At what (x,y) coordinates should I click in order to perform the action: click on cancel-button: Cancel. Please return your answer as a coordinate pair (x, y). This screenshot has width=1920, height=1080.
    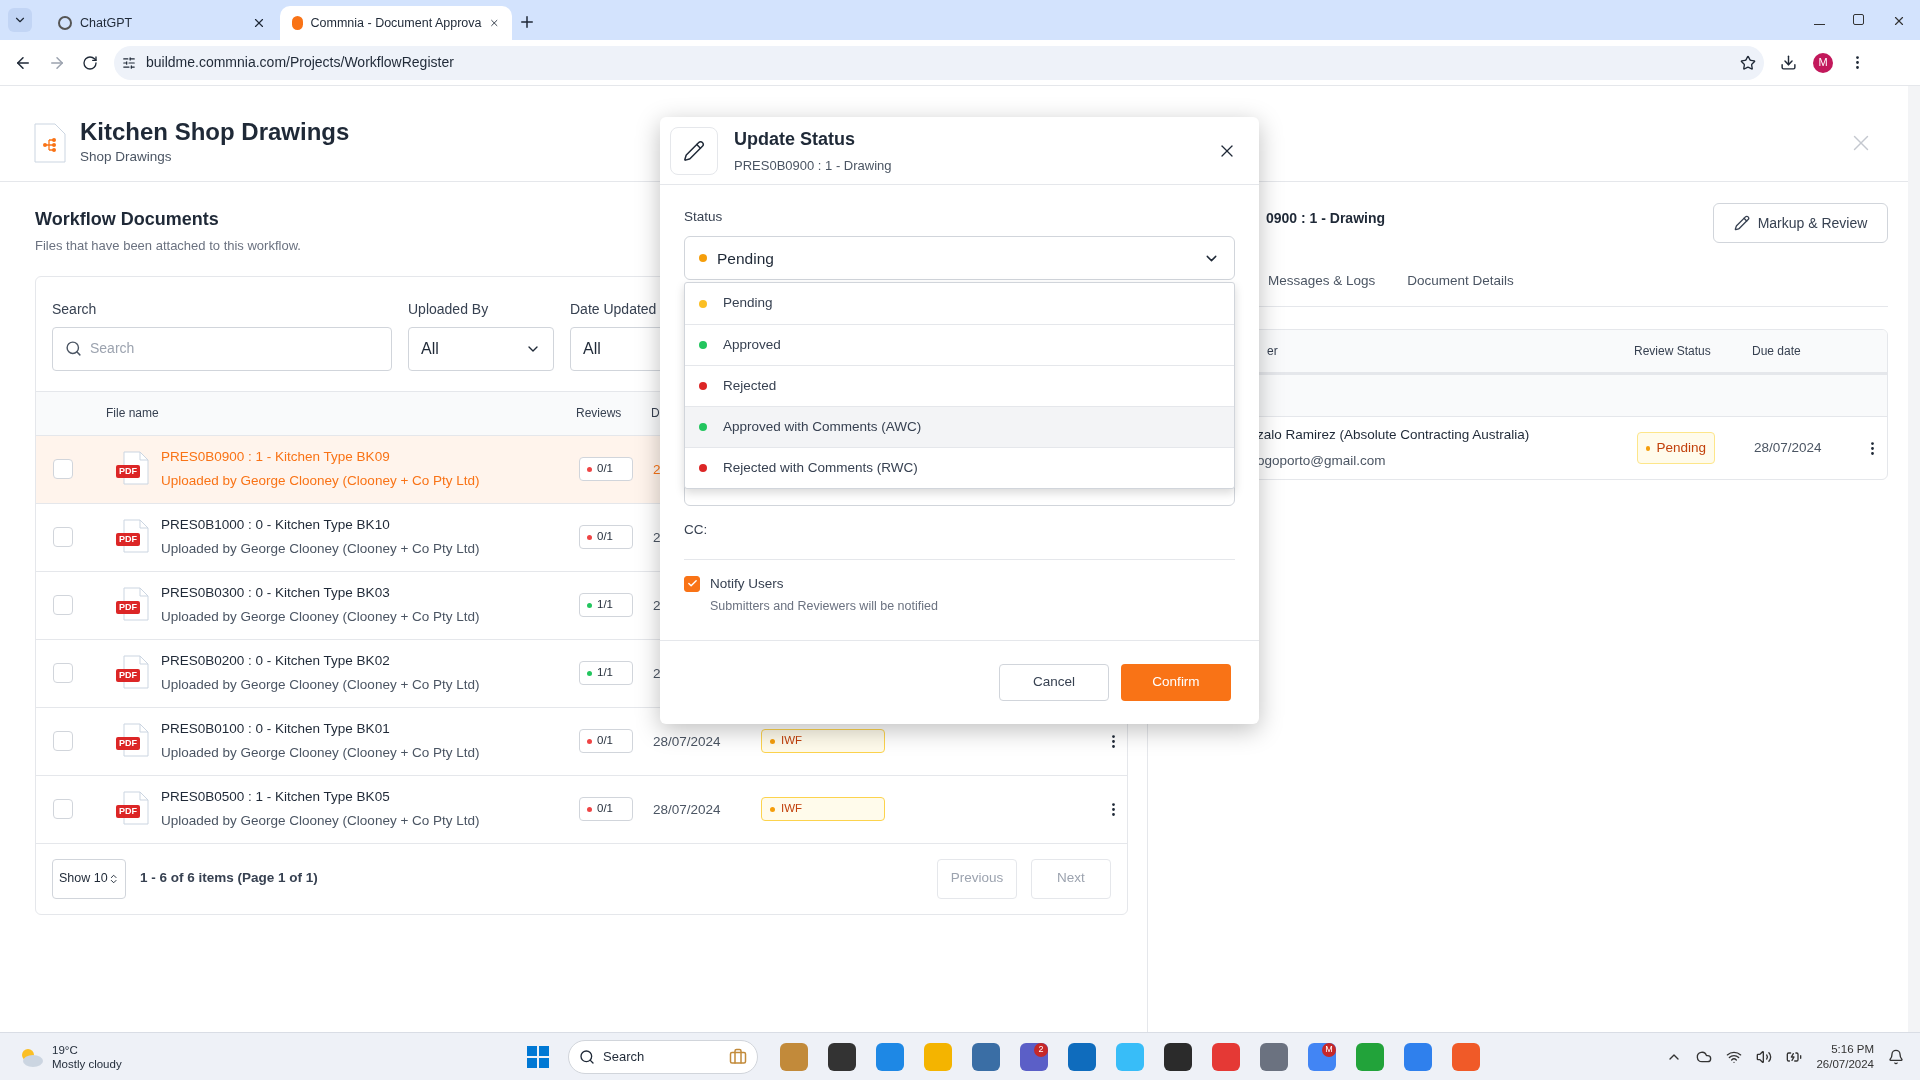
    Looking at the image, I should click on (1054, 682).